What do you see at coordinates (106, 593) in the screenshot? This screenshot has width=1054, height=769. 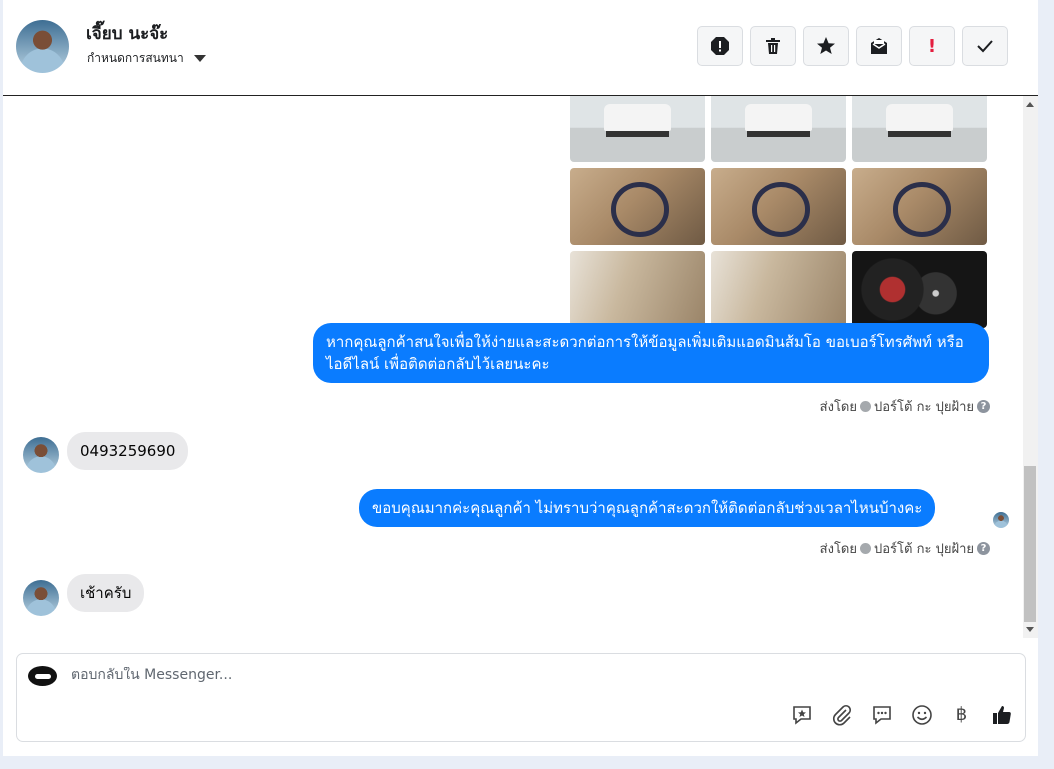 I see `incoming-message: เช้าครับ` at bounding box center [106, 593].